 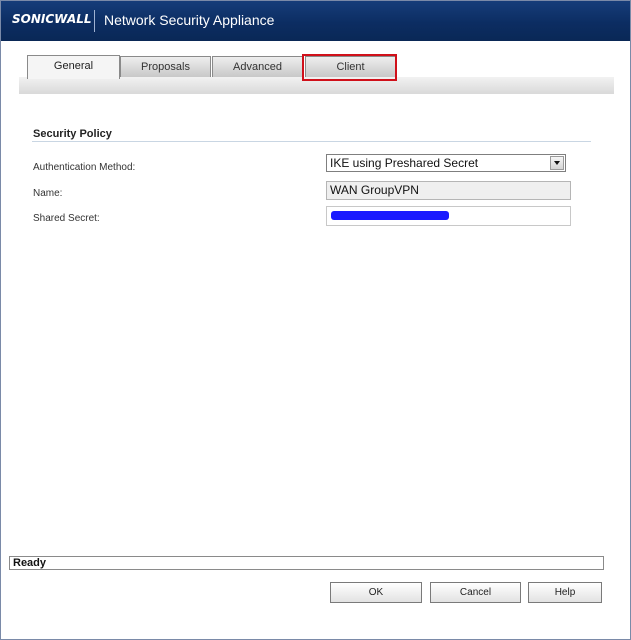 What do you see at coordinates (404, 163) in the screenshot?
I see `auth-method-value: IKE using Preshared Secret` at bounding box center [404, 163].